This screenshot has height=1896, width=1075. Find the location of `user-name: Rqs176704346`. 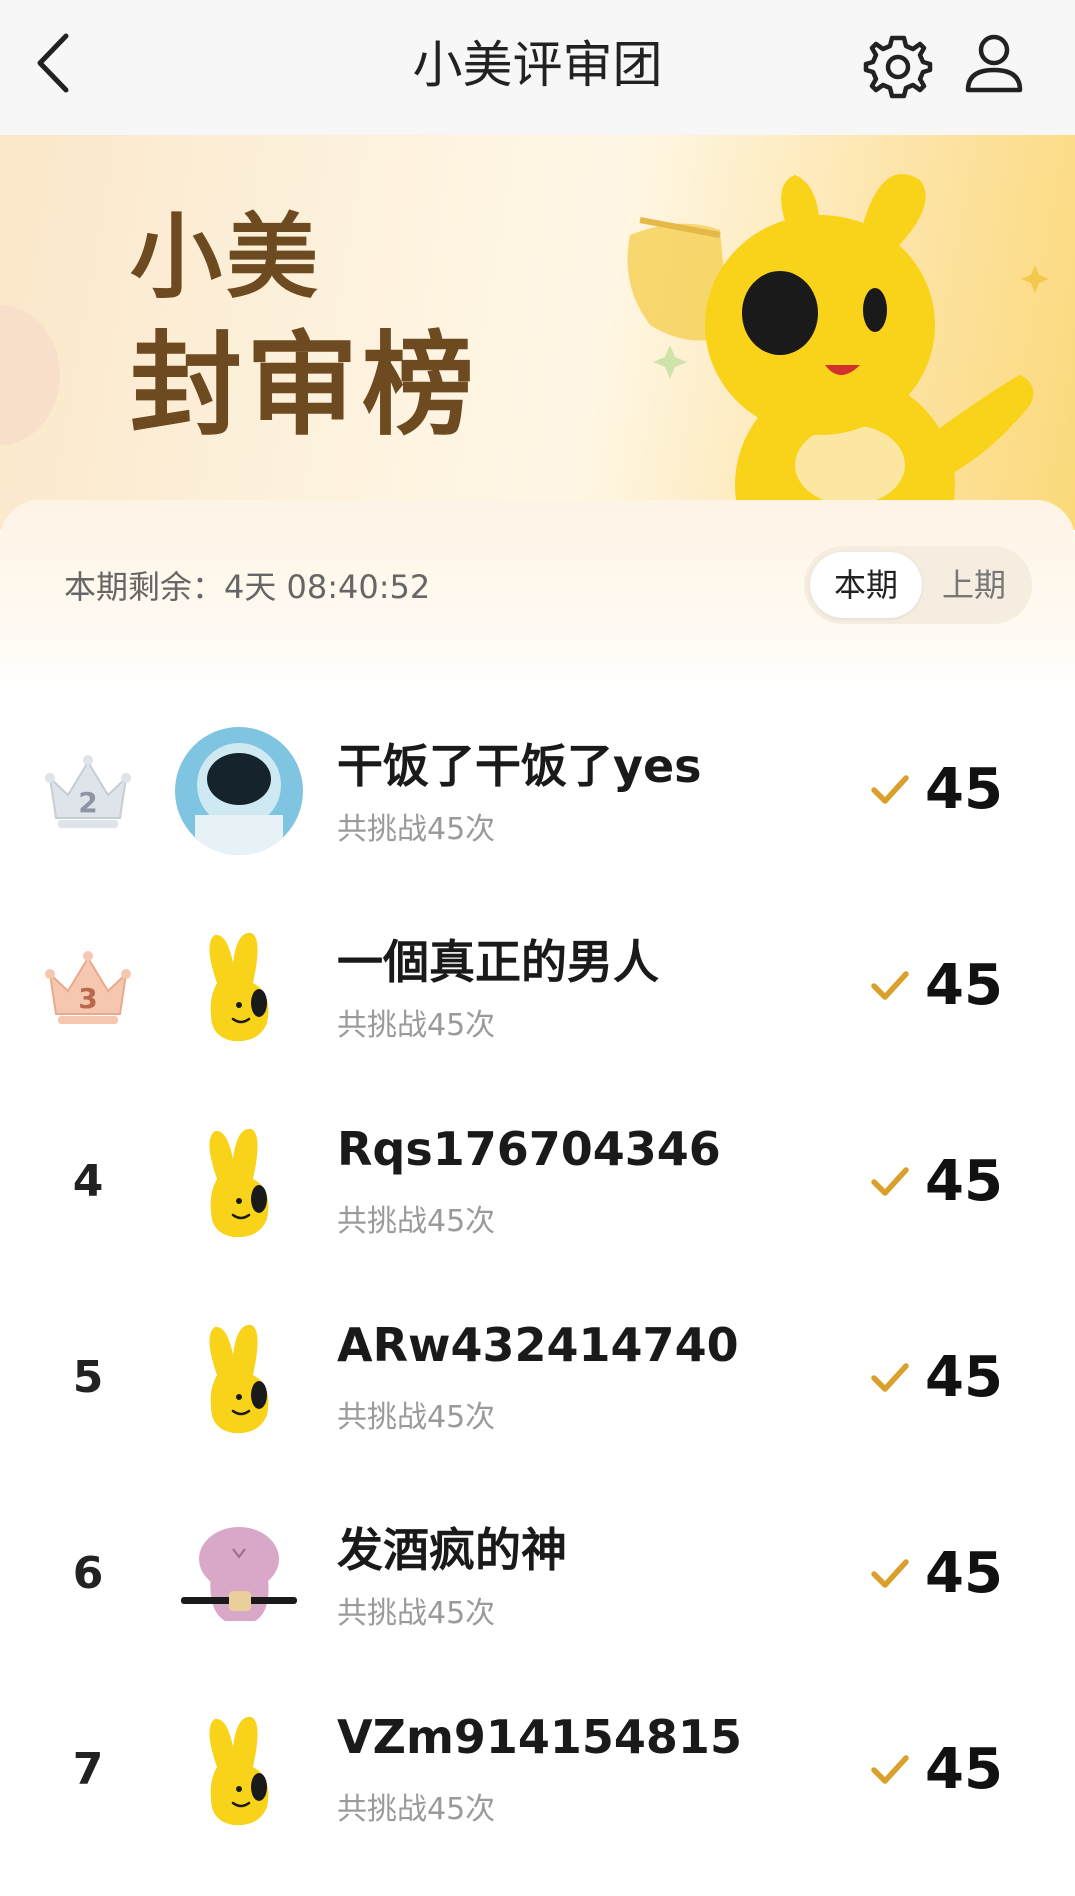

user-name: Rqs176704346 is located at coordinates (529, 1149).